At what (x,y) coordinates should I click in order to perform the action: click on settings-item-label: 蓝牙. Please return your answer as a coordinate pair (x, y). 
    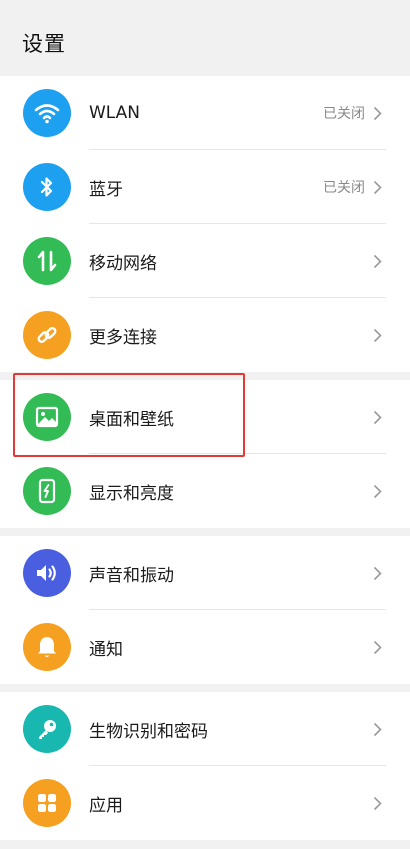
    Looking at the image, I should click on (106, 189).